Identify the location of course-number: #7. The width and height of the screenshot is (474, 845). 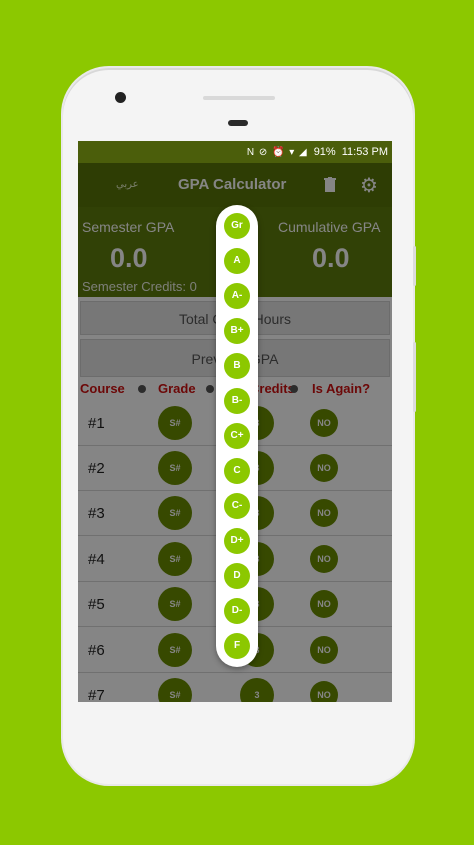
(96, 694).